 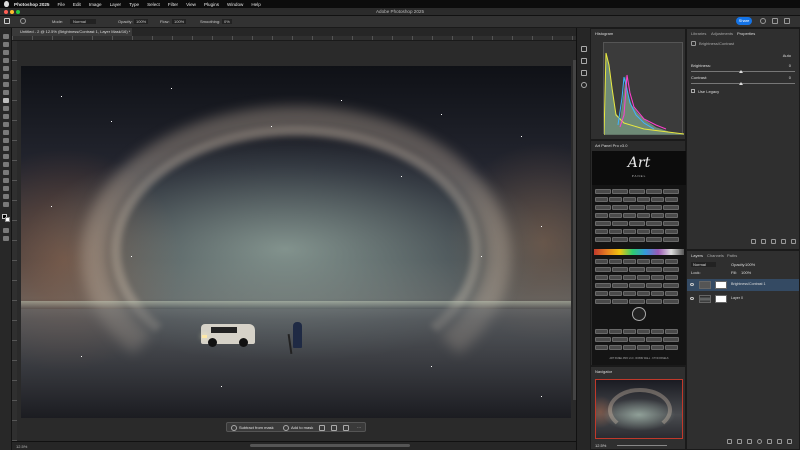 I want to click on history-brush-tool-icon, so click(x=6, y=116).